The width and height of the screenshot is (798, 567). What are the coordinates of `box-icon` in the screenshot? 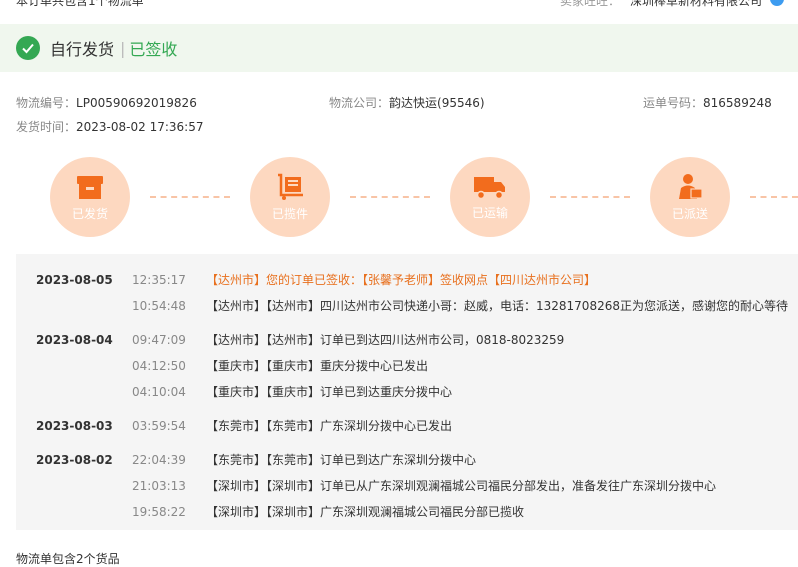 It's located at (90, 187).